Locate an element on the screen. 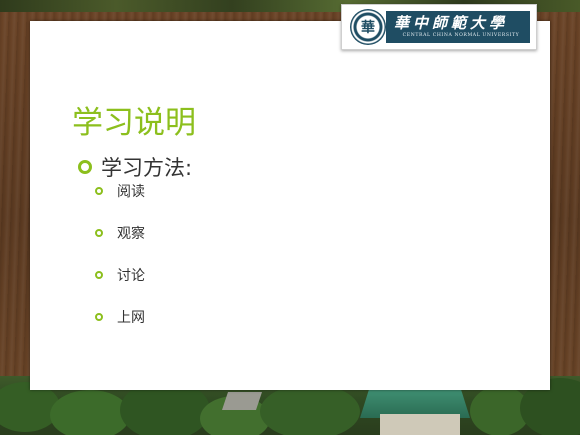  university-seal-icon: 華 is located at coordinates (368, 27).